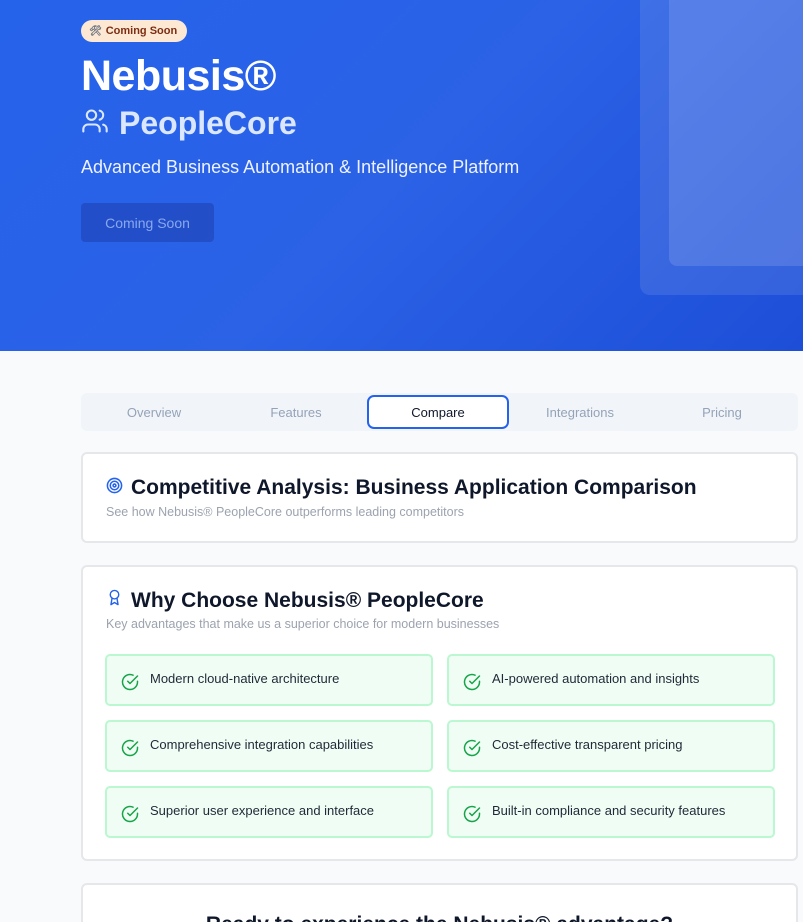 This screenshot has height=922, width=803. Describe the element at coordinates (307, 600) in the screenshot. I see `why-choose-title: Why Choose Nebusis® PeopleCore` at that location.